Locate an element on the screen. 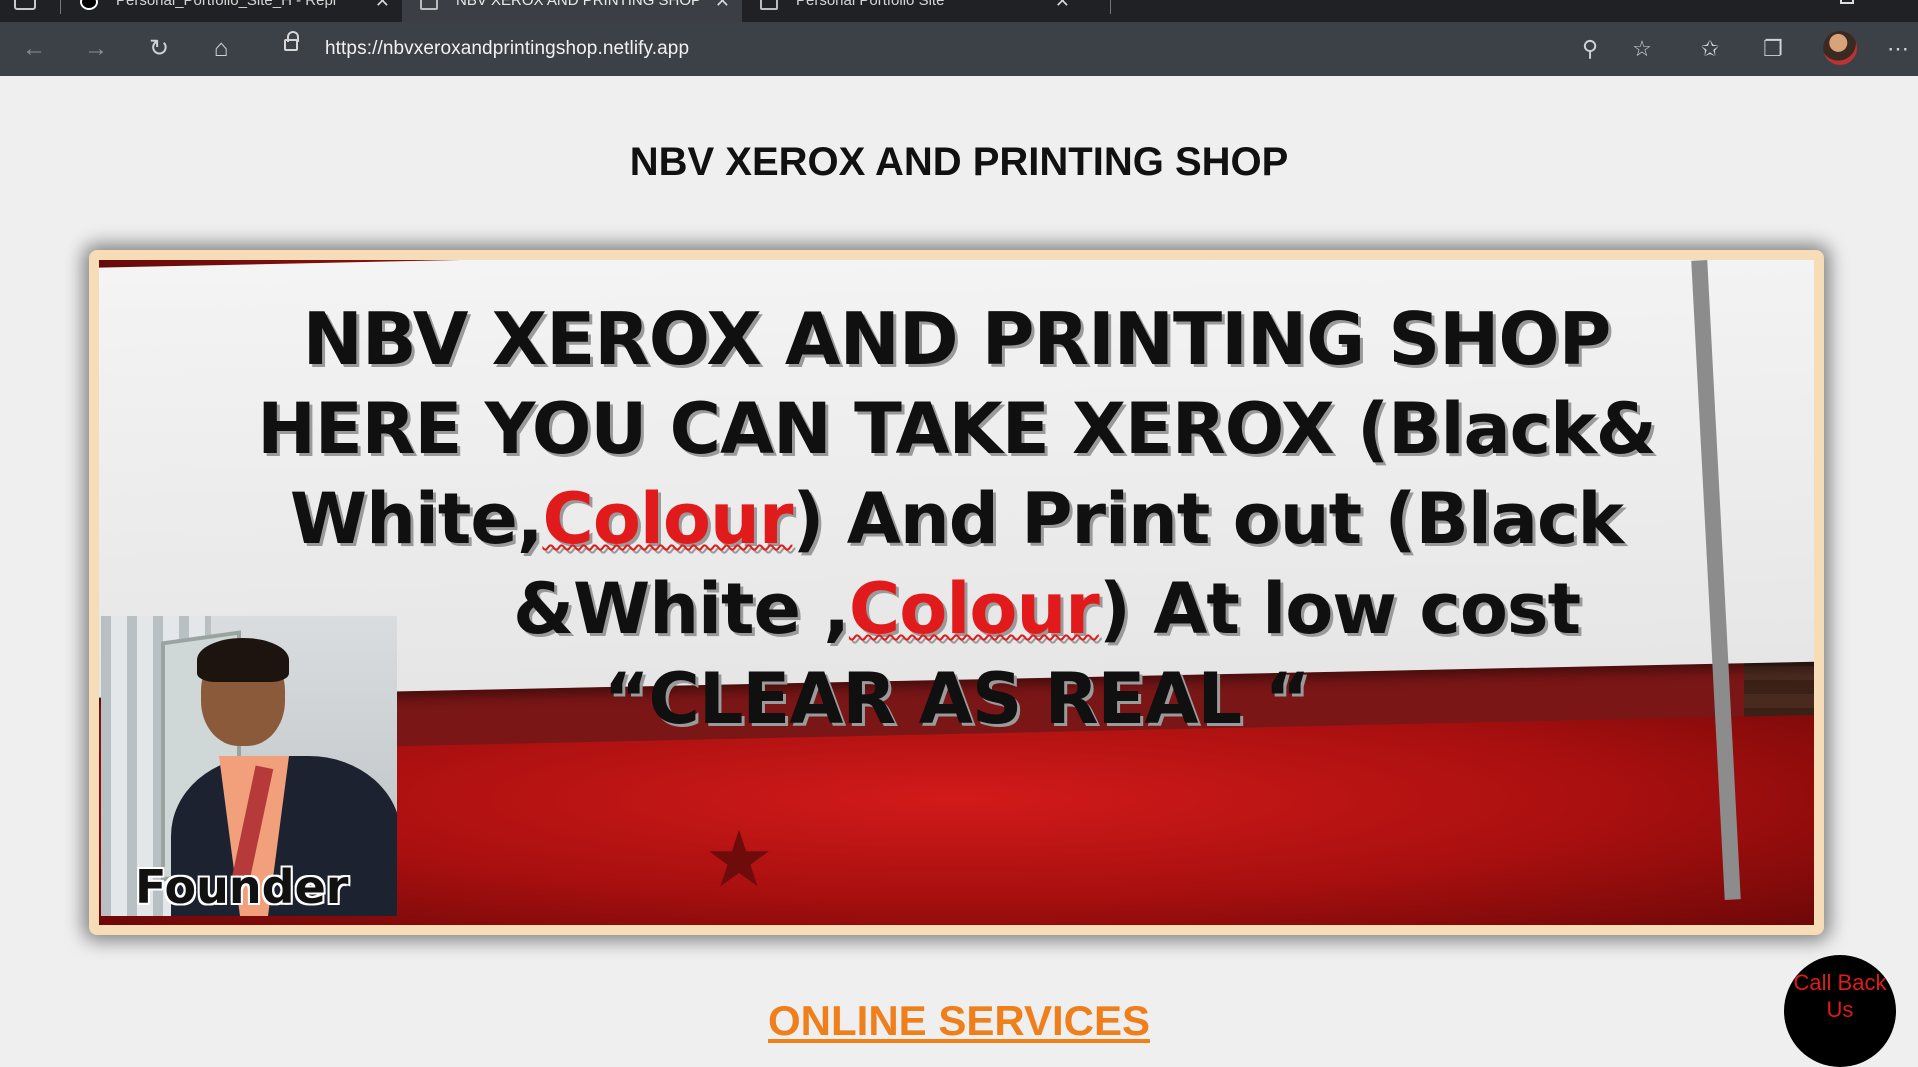 This screenshot has height=1067, width=1918. home-icon: ⌂ is located at coordinates (221, 49).